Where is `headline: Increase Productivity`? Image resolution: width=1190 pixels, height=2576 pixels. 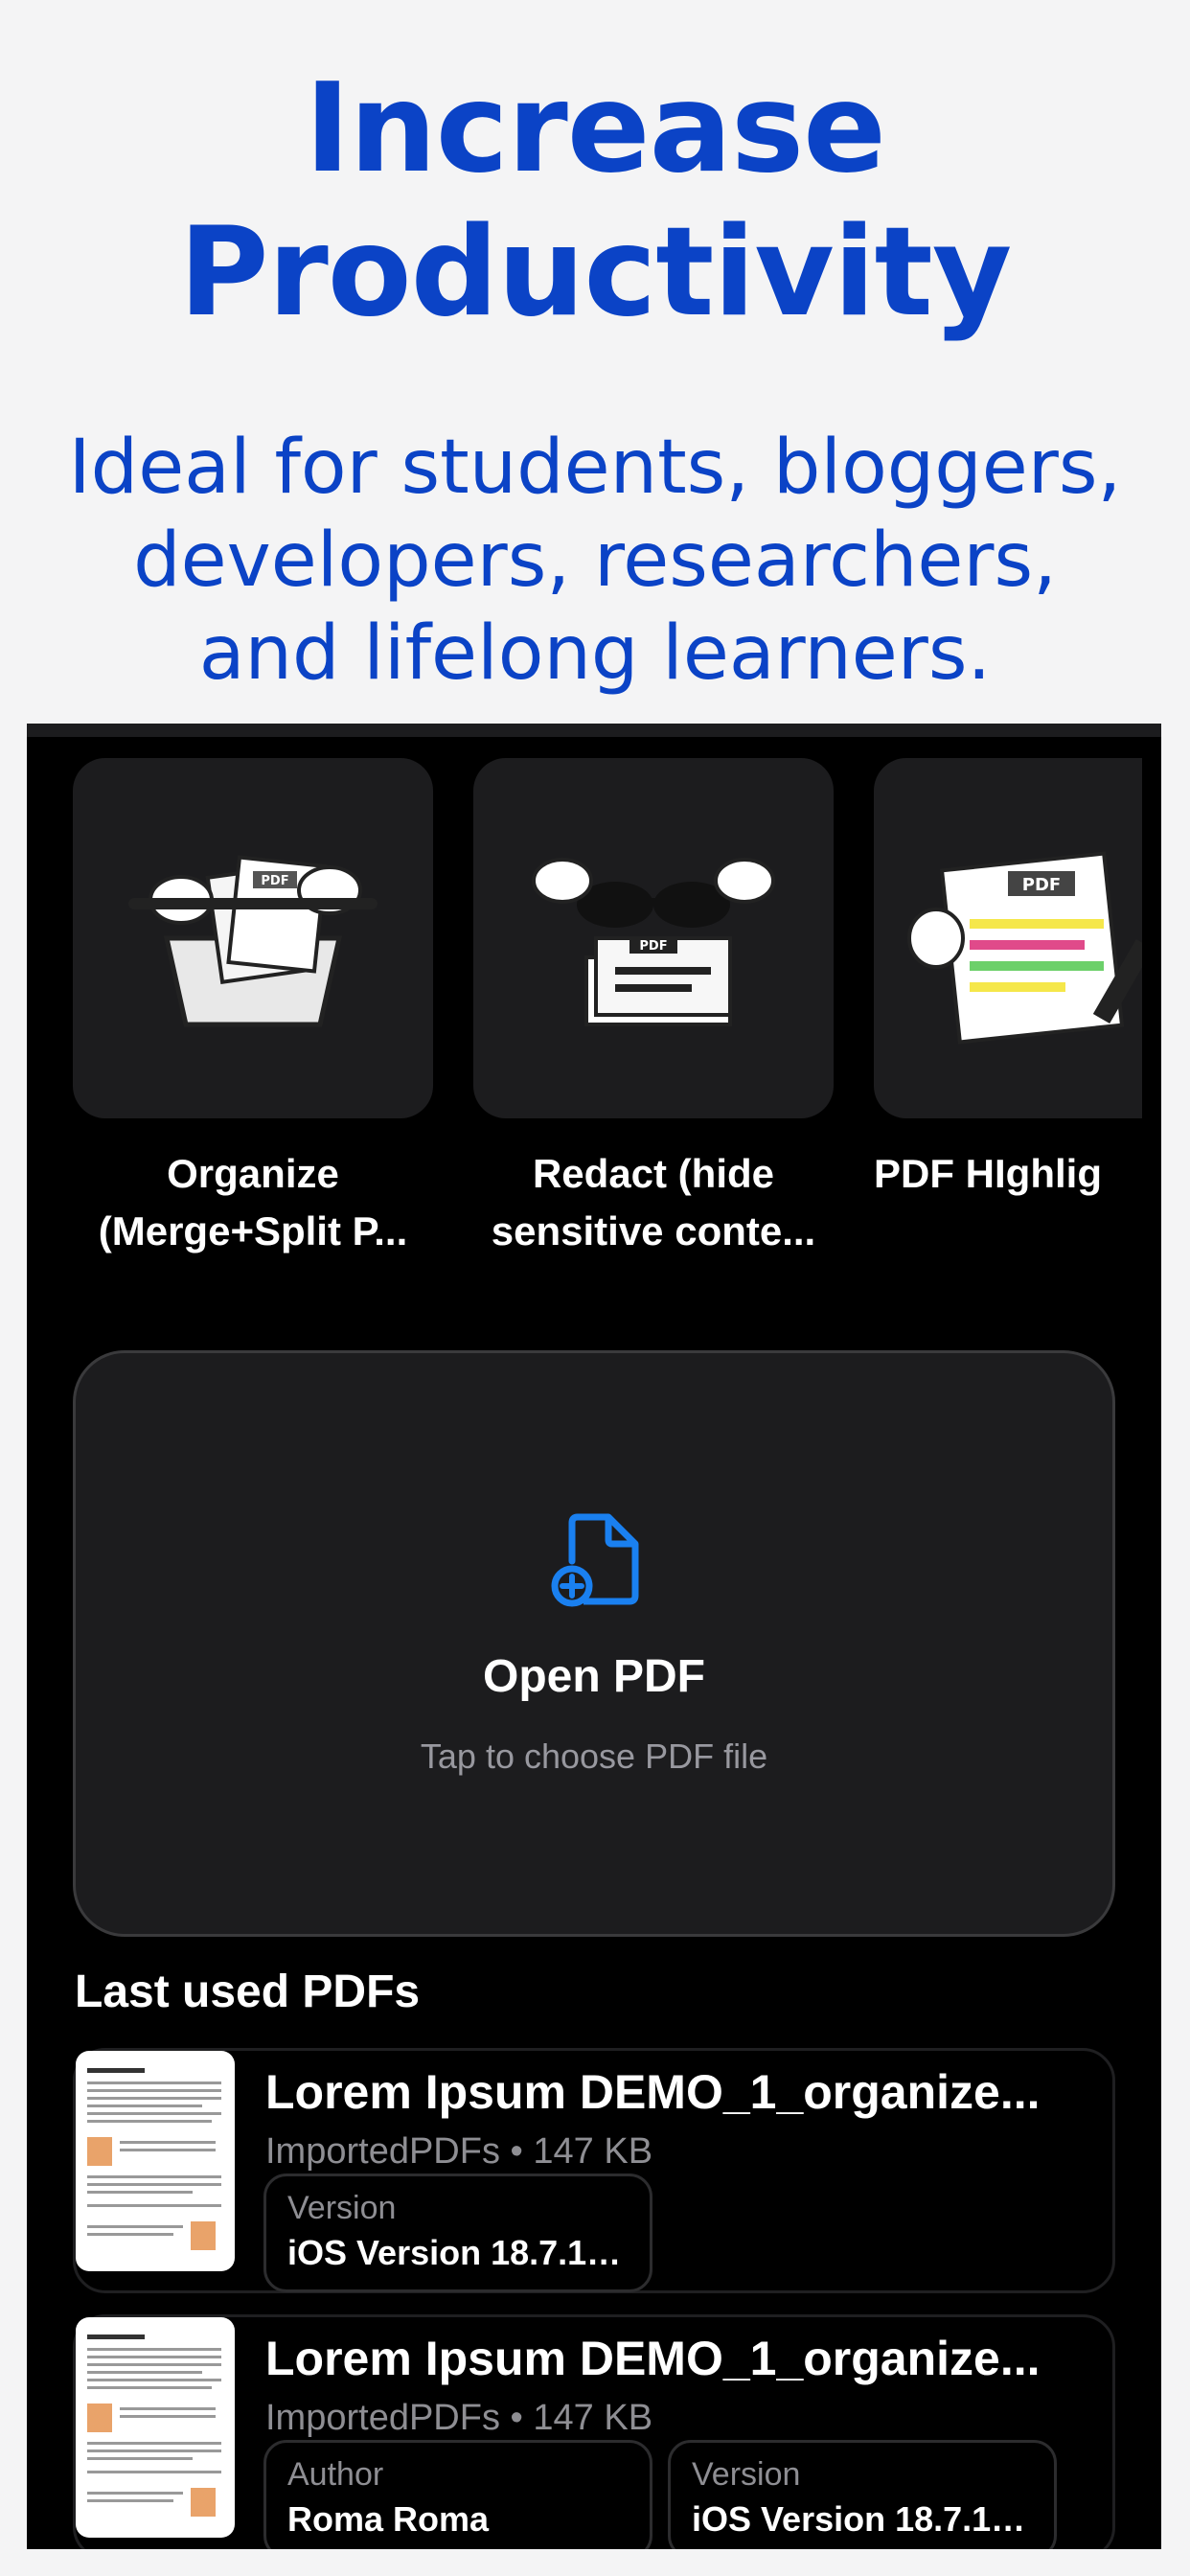 headline: Increase Productivity is located at coordinates (595, 201).